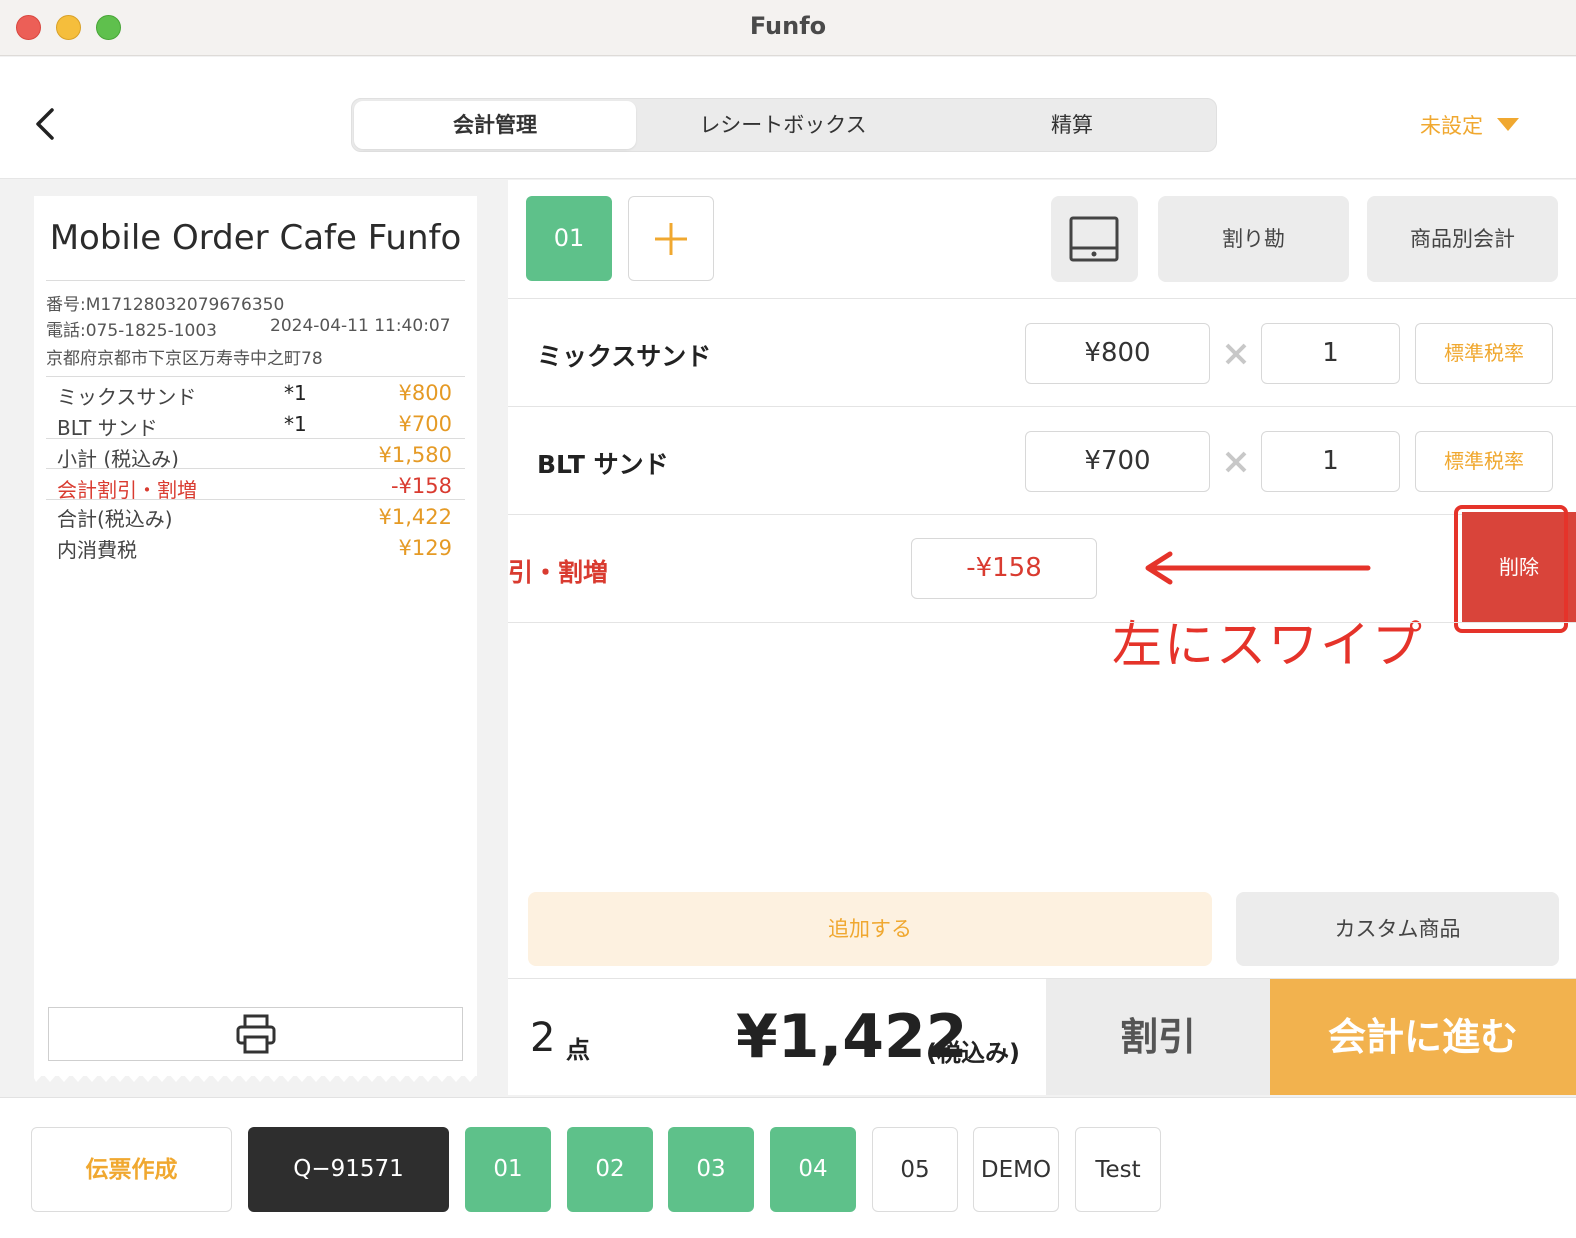 The height and width of the screenshot is (1238, 1576). I want to click on discount-line-name: 引・割増, so click(558, 572).